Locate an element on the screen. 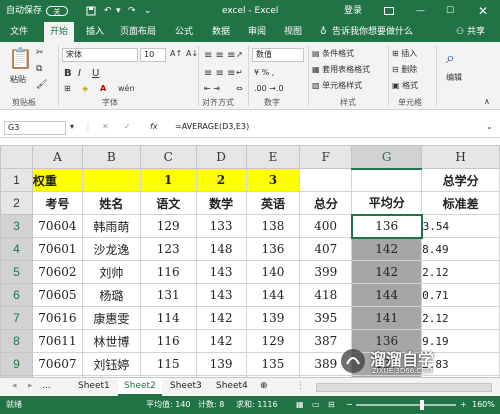 The width and height of the screenshot is (500, 414). name-box: G3 is located at coordinates (35, 128).